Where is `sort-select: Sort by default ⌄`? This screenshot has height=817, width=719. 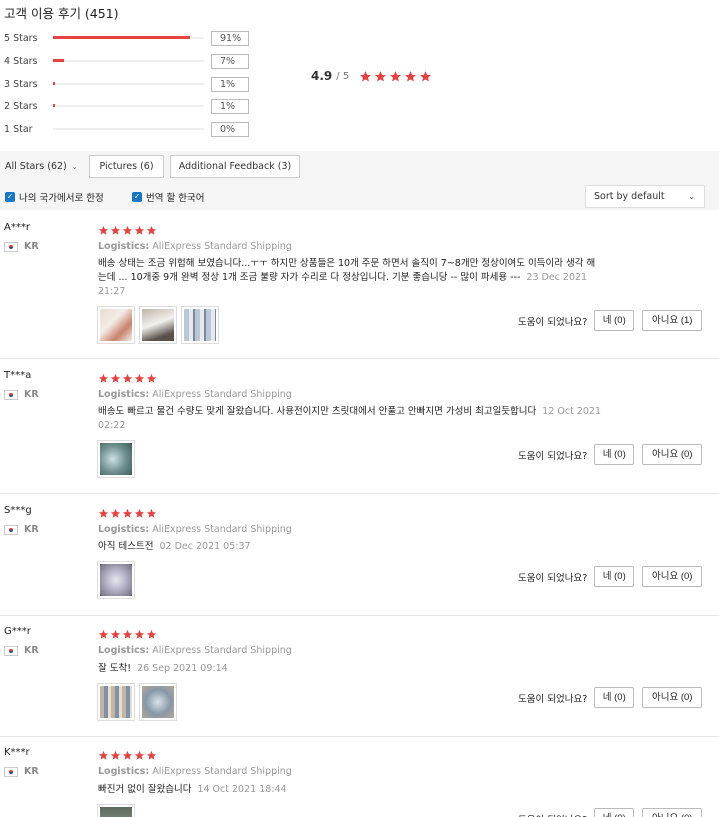
sort-select: Sort by default ⌄ is located at coordinates (645, 196).